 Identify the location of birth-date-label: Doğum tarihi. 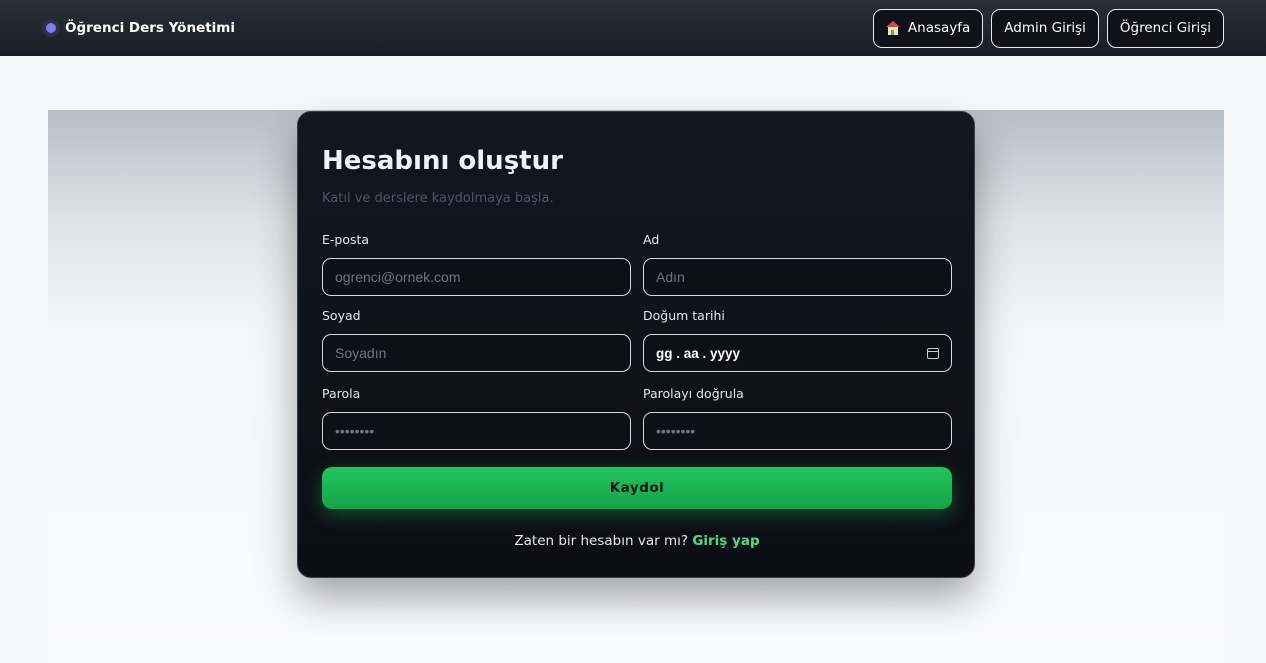
(684, 315).